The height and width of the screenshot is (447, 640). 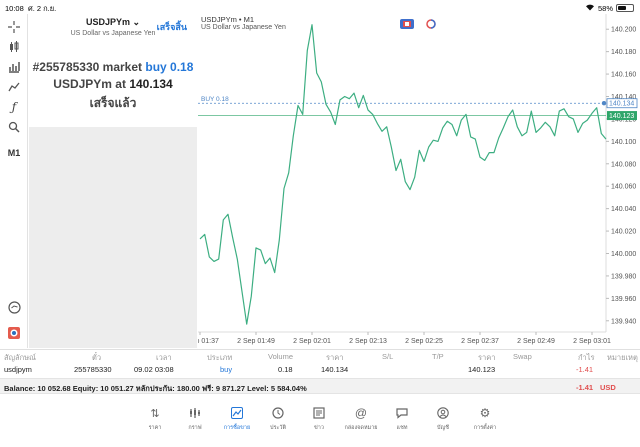 What do you see at coordinates (14, 107) in the screenshot?
I see `function-icon: ƒ` at bounding box center [14, 107].